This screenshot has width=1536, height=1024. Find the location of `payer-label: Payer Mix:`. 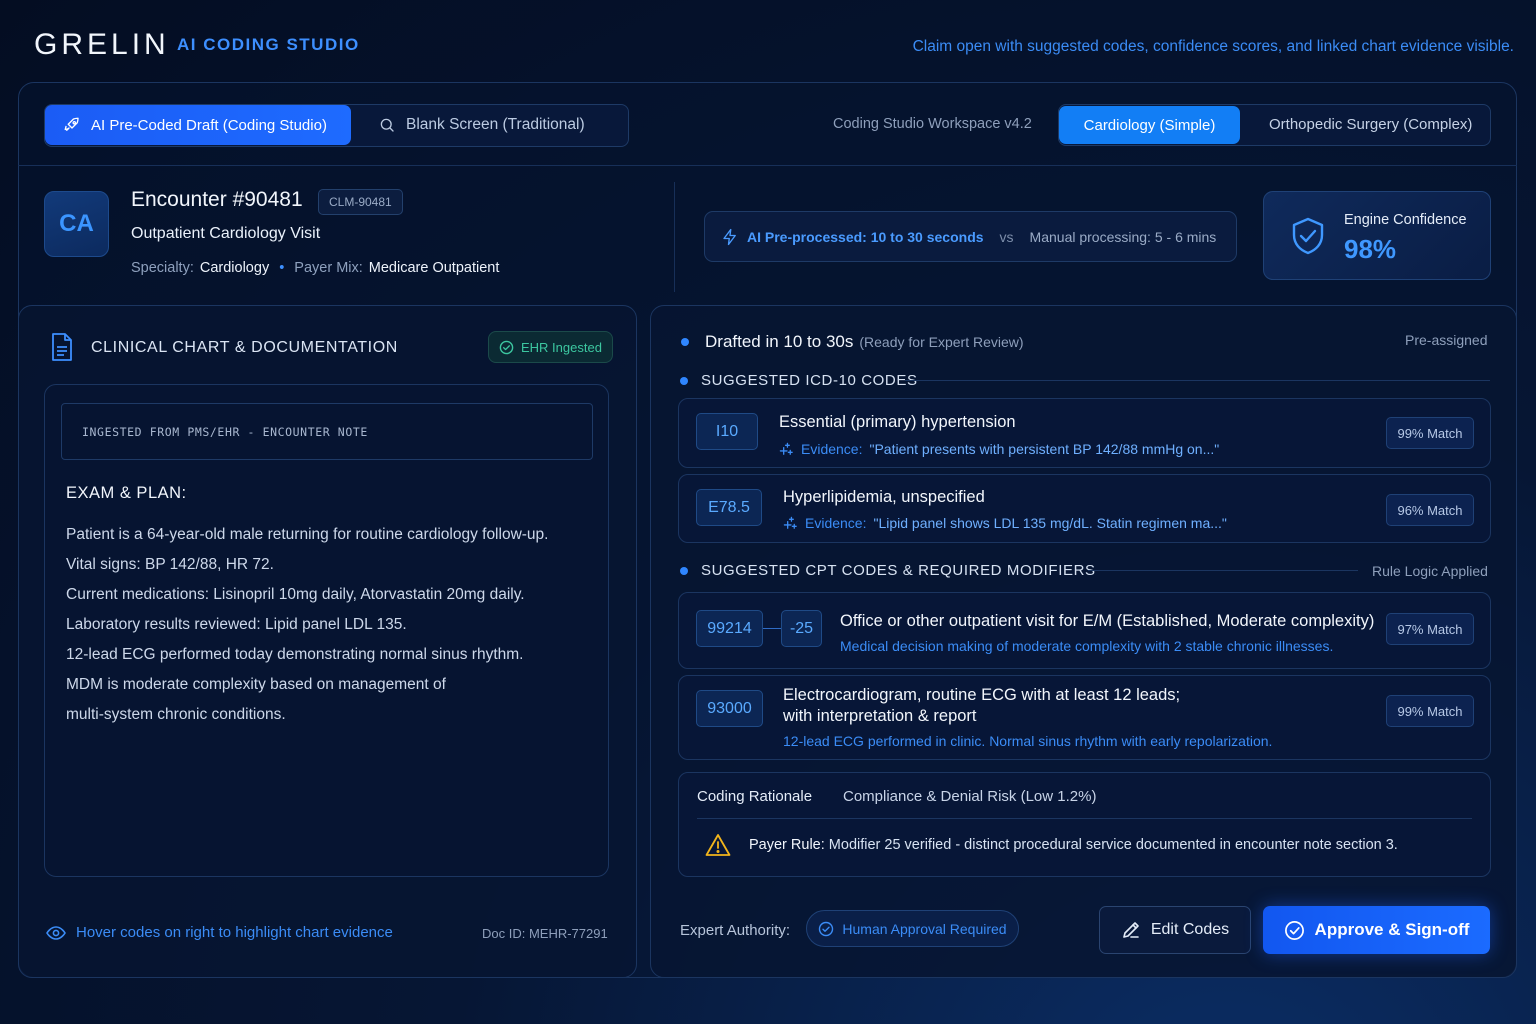

payer-label: Payer Mix: is located at coordinates (328, 268).